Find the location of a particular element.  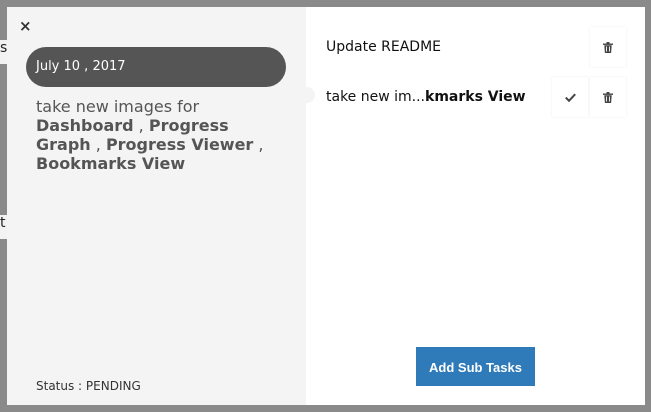

subtask-label: take new im...kmarks View is located at coordinates (426, 97).